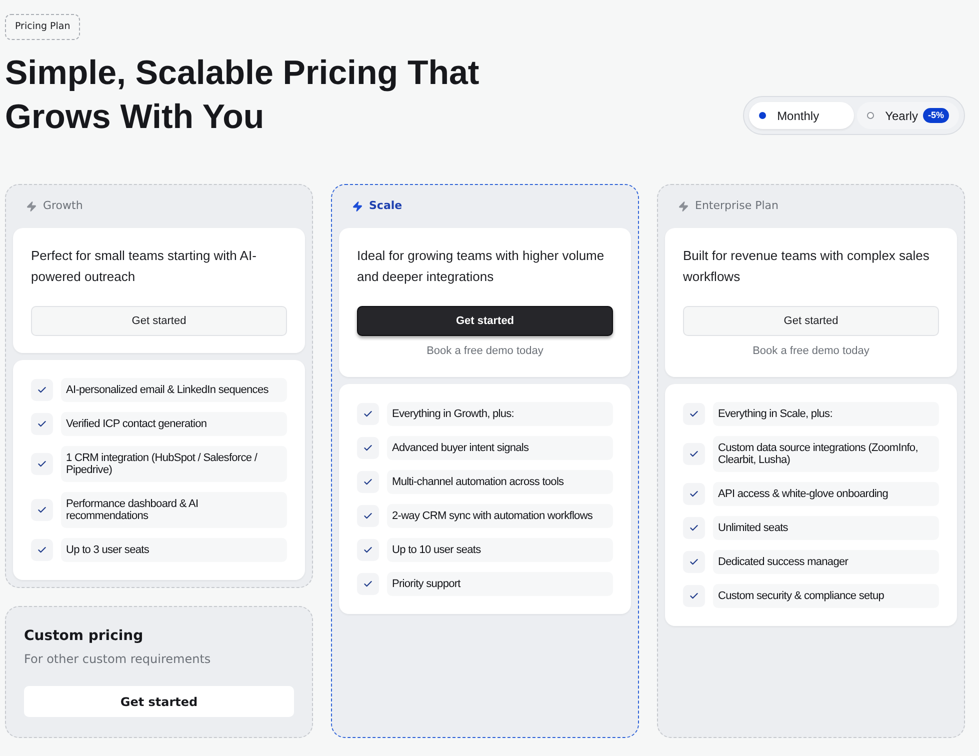 Image resolution: width=979 pixels, height=756 pixels. What do you see at coordinates (500, 550) in the screenshot?
I see `feature-text: Up to 10 user seats` at bounding box center [500, 550].